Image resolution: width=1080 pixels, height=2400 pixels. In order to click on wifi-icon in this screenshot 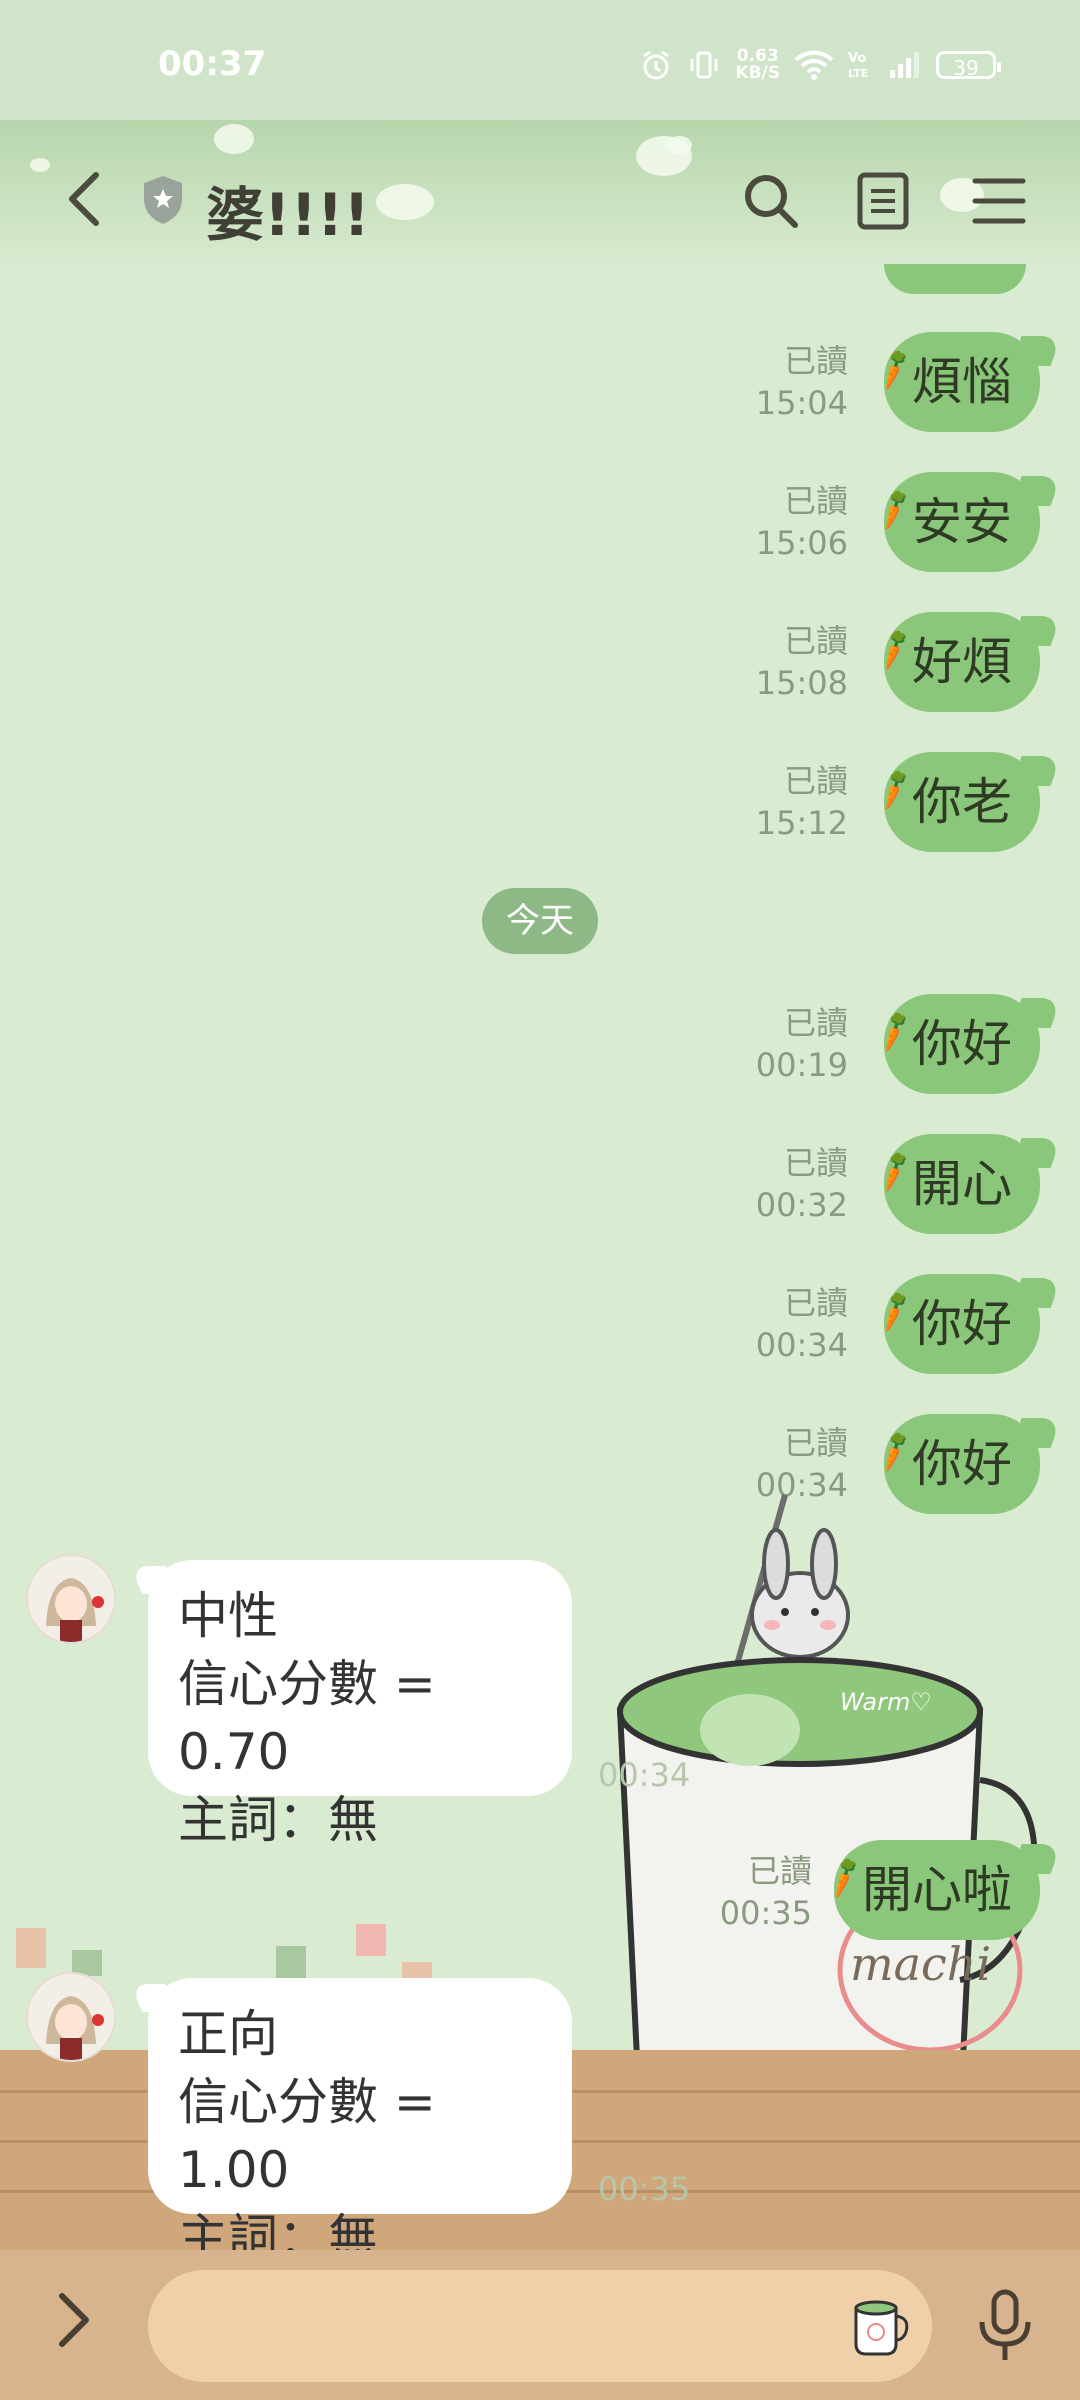, I will do `click(814, 65)`.